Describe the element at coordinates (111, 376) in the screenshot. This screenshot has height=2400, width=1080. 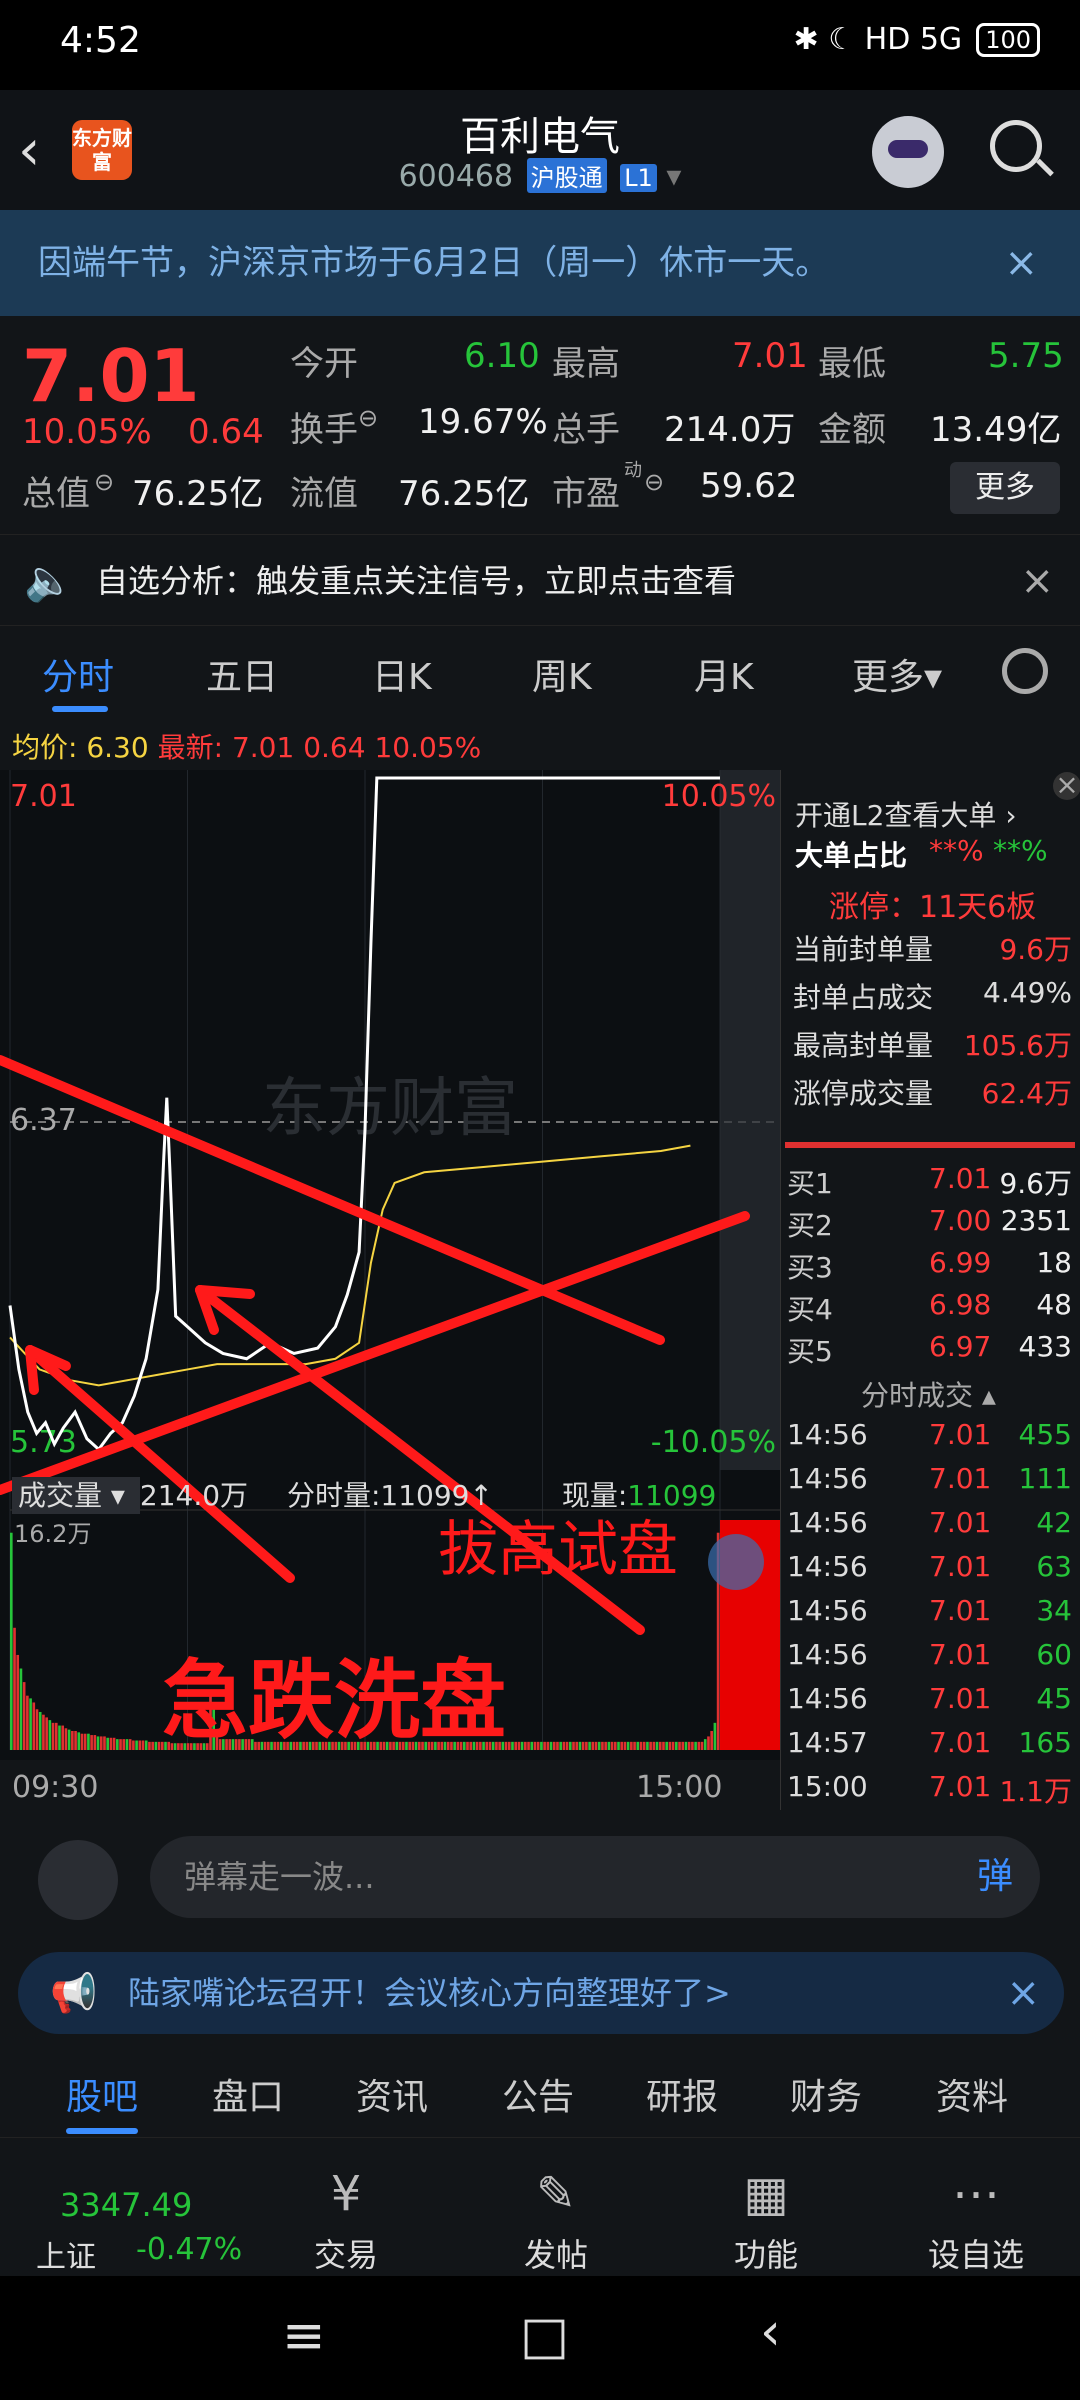
I see `last-price: 7.01` at that location.